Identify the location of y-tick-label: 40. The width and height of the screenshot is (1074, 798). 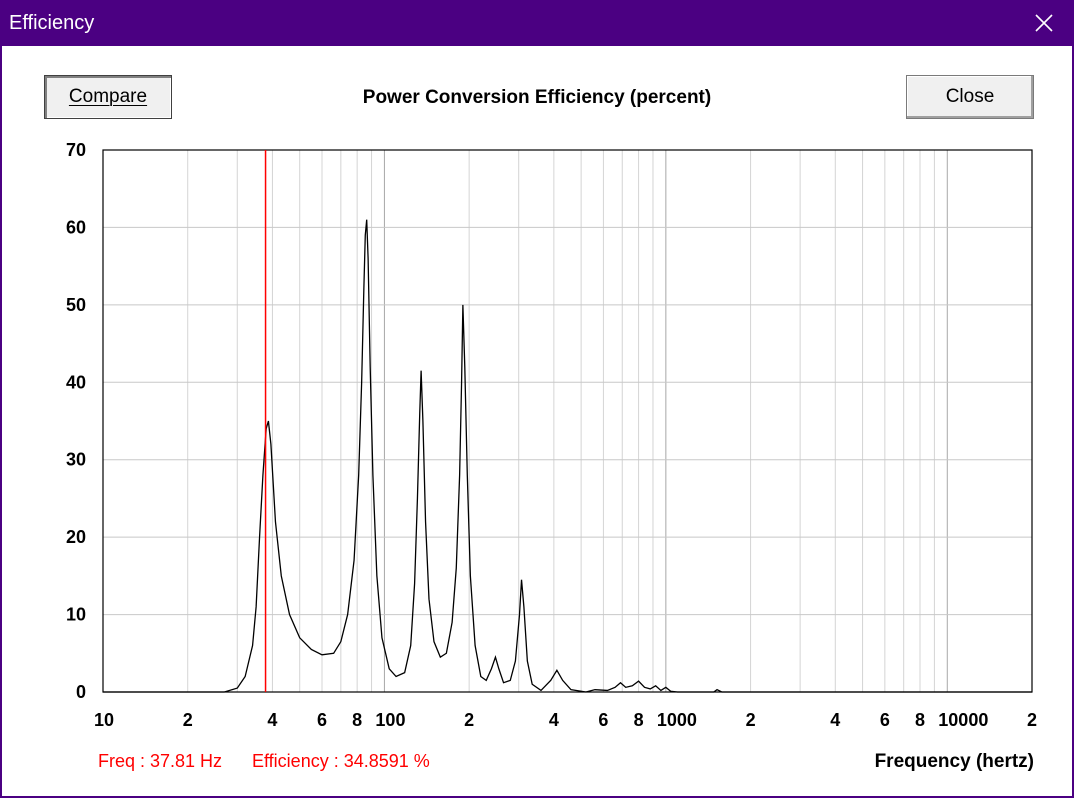
(76, 382).